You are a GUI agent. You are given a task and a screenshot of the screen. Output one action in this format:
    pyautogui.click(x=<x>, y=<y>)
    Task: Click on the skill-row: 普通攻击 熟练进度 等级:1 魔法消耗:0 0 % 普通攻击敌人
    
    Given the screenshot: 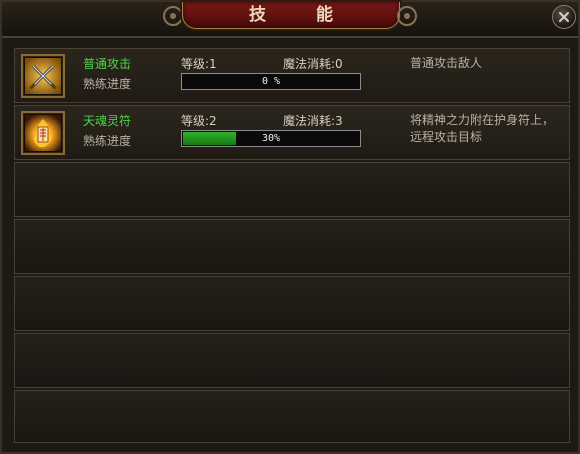 What is the action you would take?
    pyautogui.click(x=292, y=75)
    